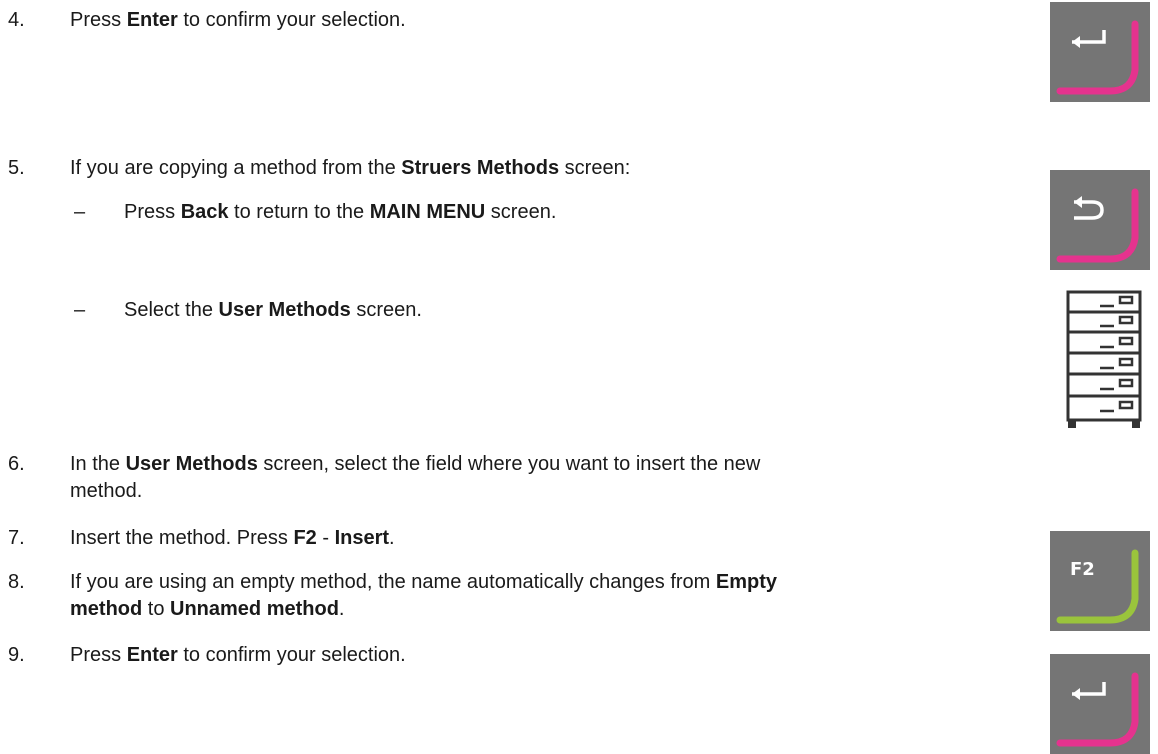  Describe the element at coordinates (16, 20) in the screenshot. I see `step-number: 4.` at that location.